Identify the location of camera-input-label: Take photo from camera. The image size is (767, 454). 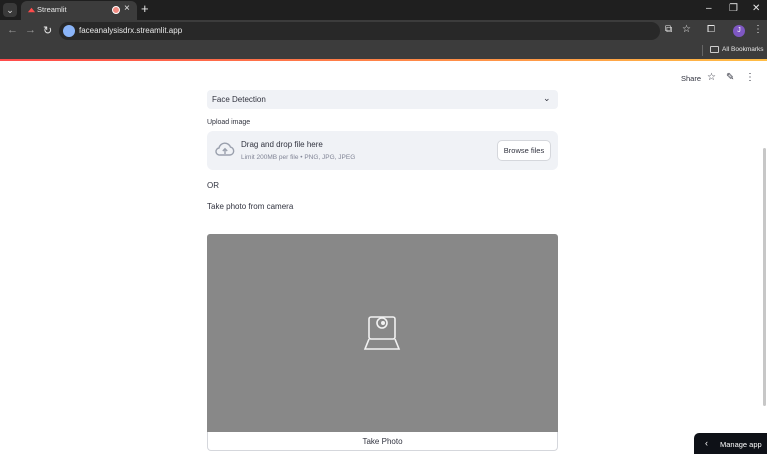
(250, 206).